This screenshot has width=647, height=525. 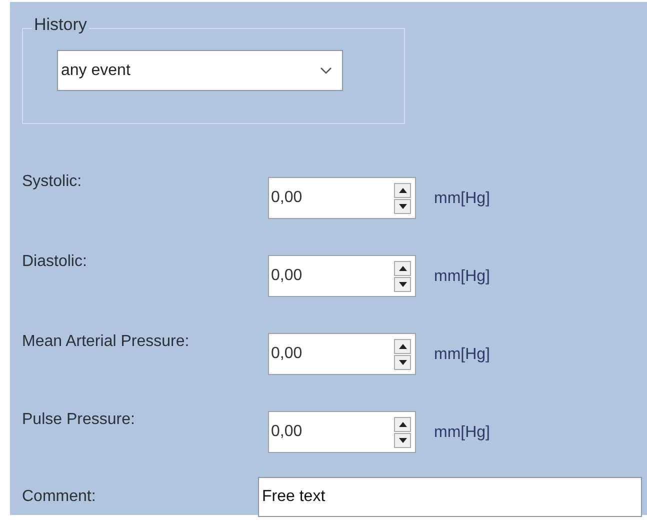 What do you see at coordinates (200, 70) in the screenshot?
I see `history-dropdown: any event` at bounding box center [200, 70].